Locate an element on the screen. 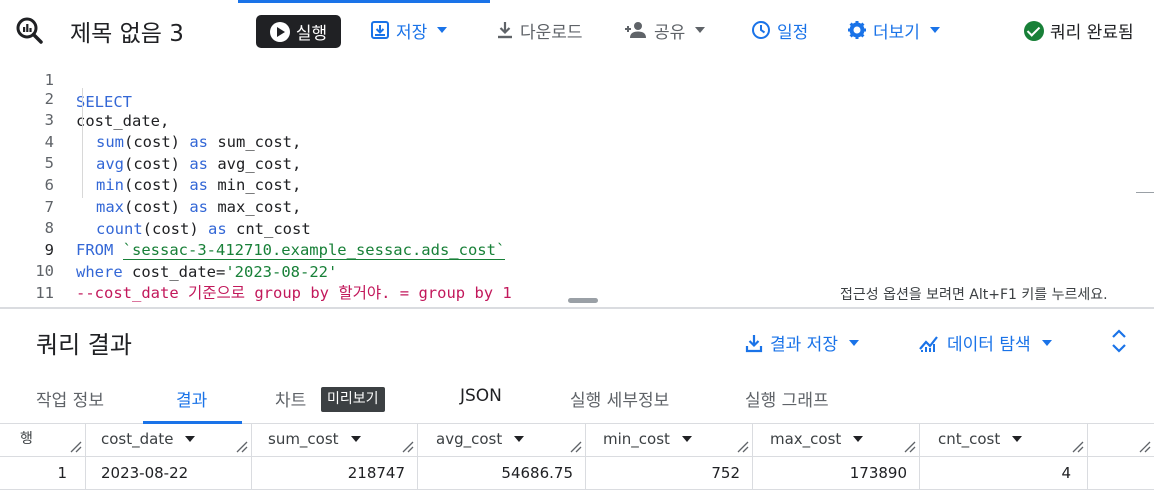 The height and width of the screenshot is (504, 1154). table-cell: 173890 is located at coordinates (836, 473).